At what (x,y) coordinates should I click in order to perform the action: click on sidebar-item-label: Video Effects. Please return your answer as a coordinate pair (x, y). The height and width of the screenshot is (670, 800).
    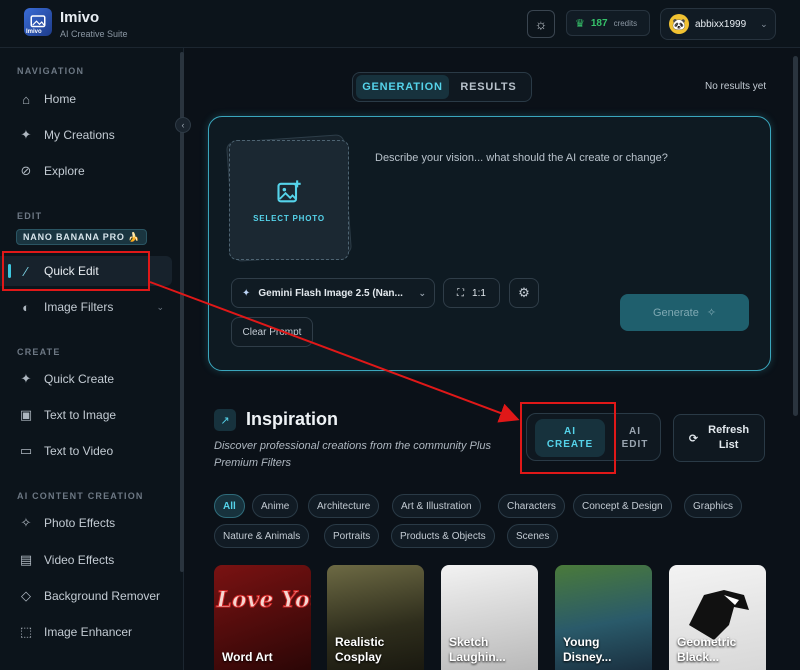
    Looking at the image, I should click on (79, 560).